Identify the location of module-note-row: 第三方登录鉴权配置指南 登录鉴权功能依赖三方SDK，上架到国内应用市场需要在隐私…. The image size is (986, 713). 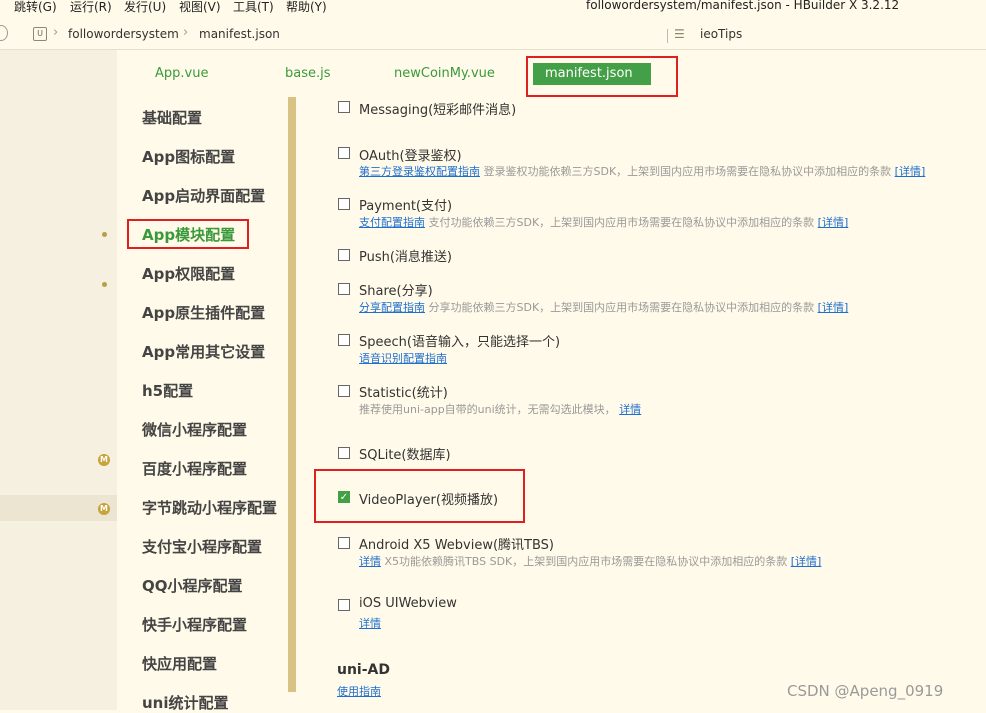
(642, 171).